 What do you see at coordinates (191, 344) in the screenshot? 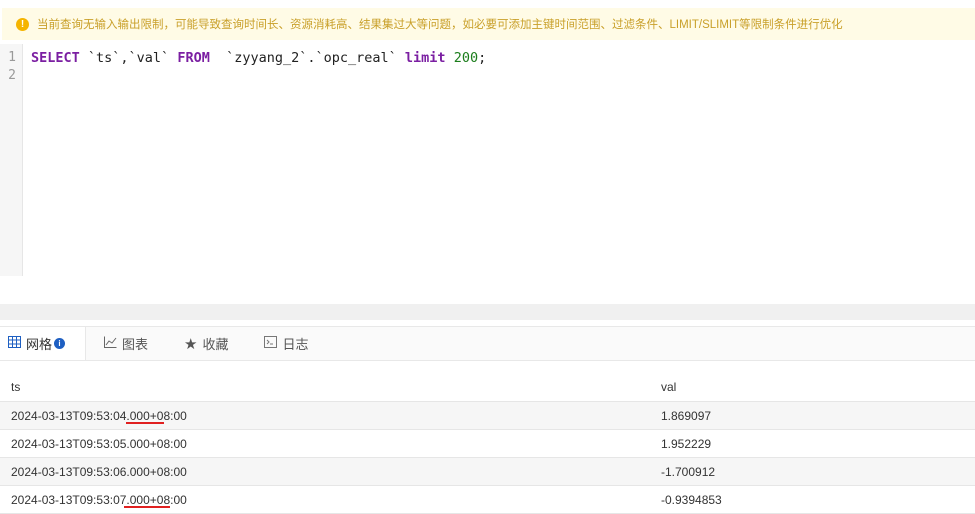
I see `star-icon: ★` at bounding box center [191, 344].